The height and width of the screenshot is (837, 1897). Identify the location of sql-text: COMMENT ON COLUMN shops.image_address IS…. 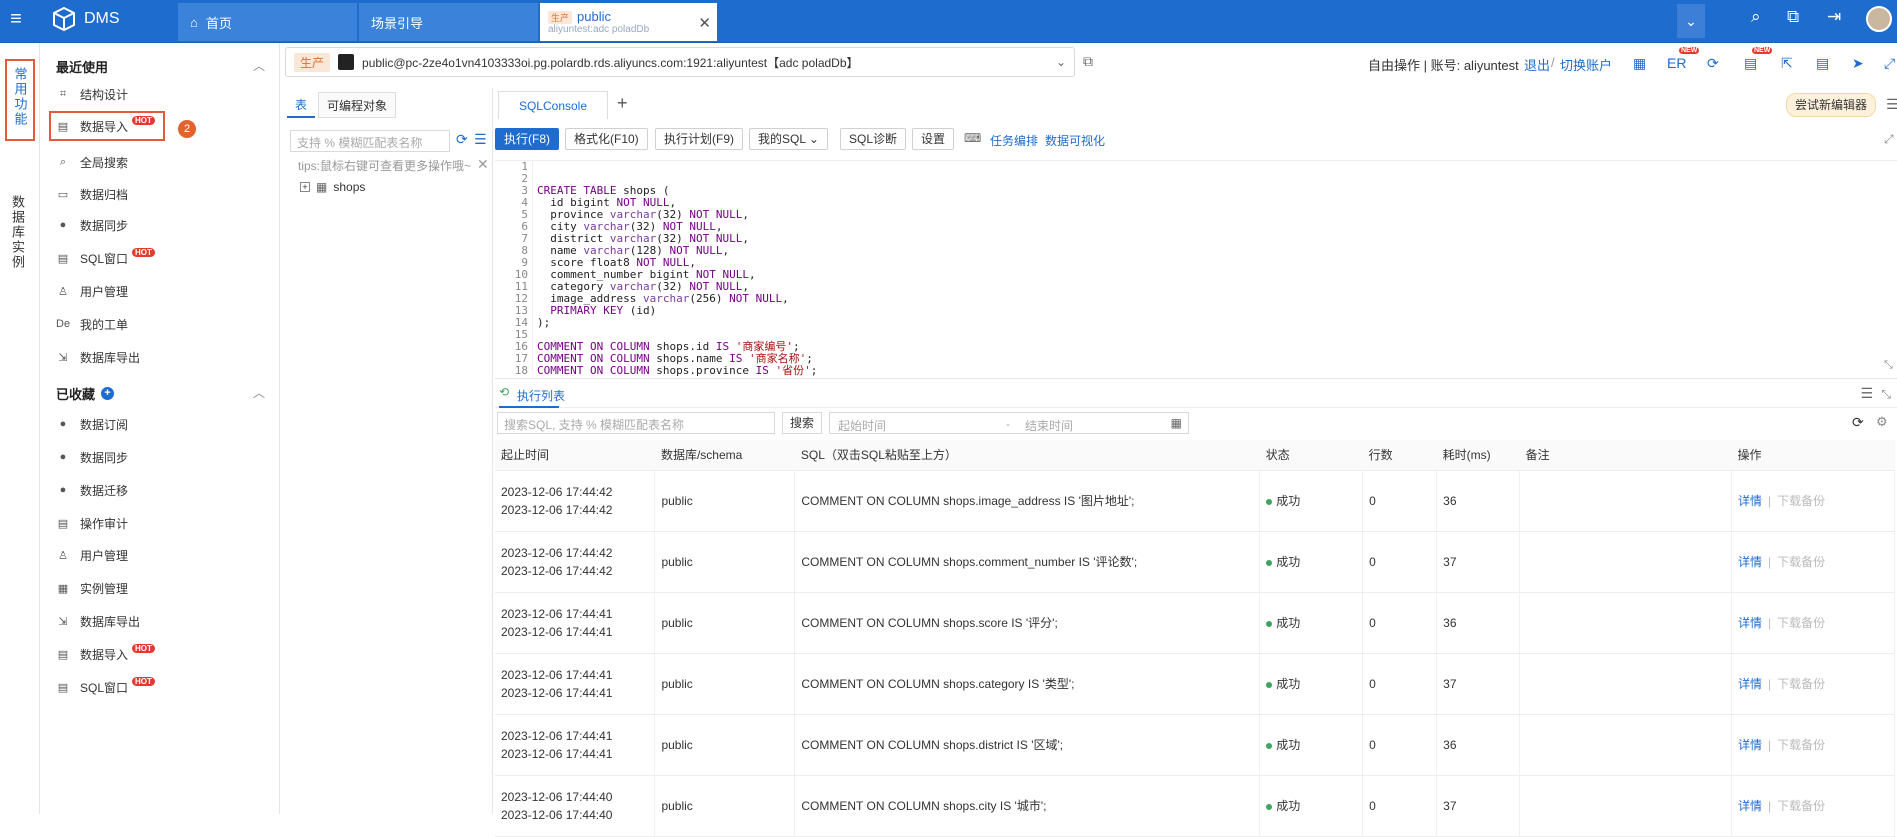
(967, 501).